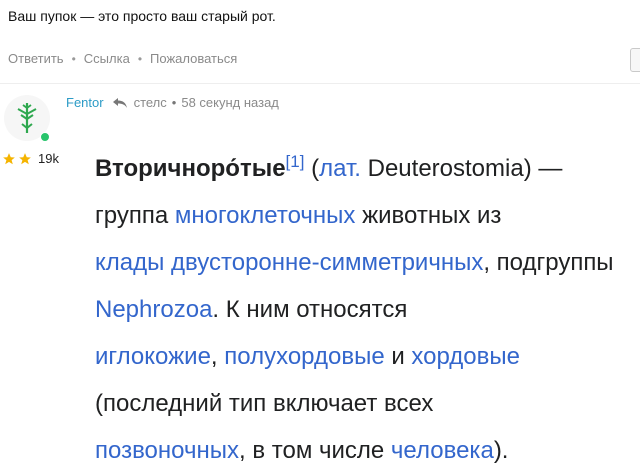  What do you see at coordinates (315, 450) in the screenshot?
I see `body-text: , в том числе` at bounding box center [315, 450].